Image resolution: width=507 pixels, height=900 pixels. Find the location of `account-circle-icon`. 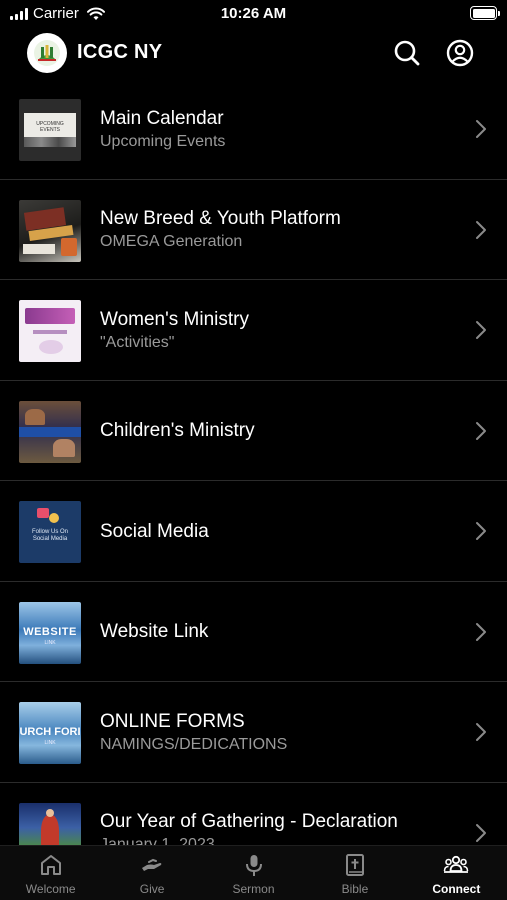

account-circle-icon is located at coordinates (460, 53).